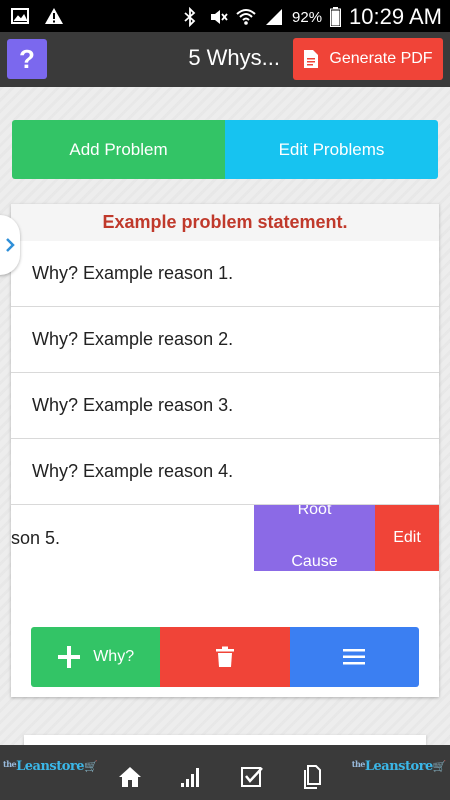  What do you see at coordinates (314, 538) in the screenshot?
I see `root-cause-button: Root Cause` at bounding box center [314, 538].